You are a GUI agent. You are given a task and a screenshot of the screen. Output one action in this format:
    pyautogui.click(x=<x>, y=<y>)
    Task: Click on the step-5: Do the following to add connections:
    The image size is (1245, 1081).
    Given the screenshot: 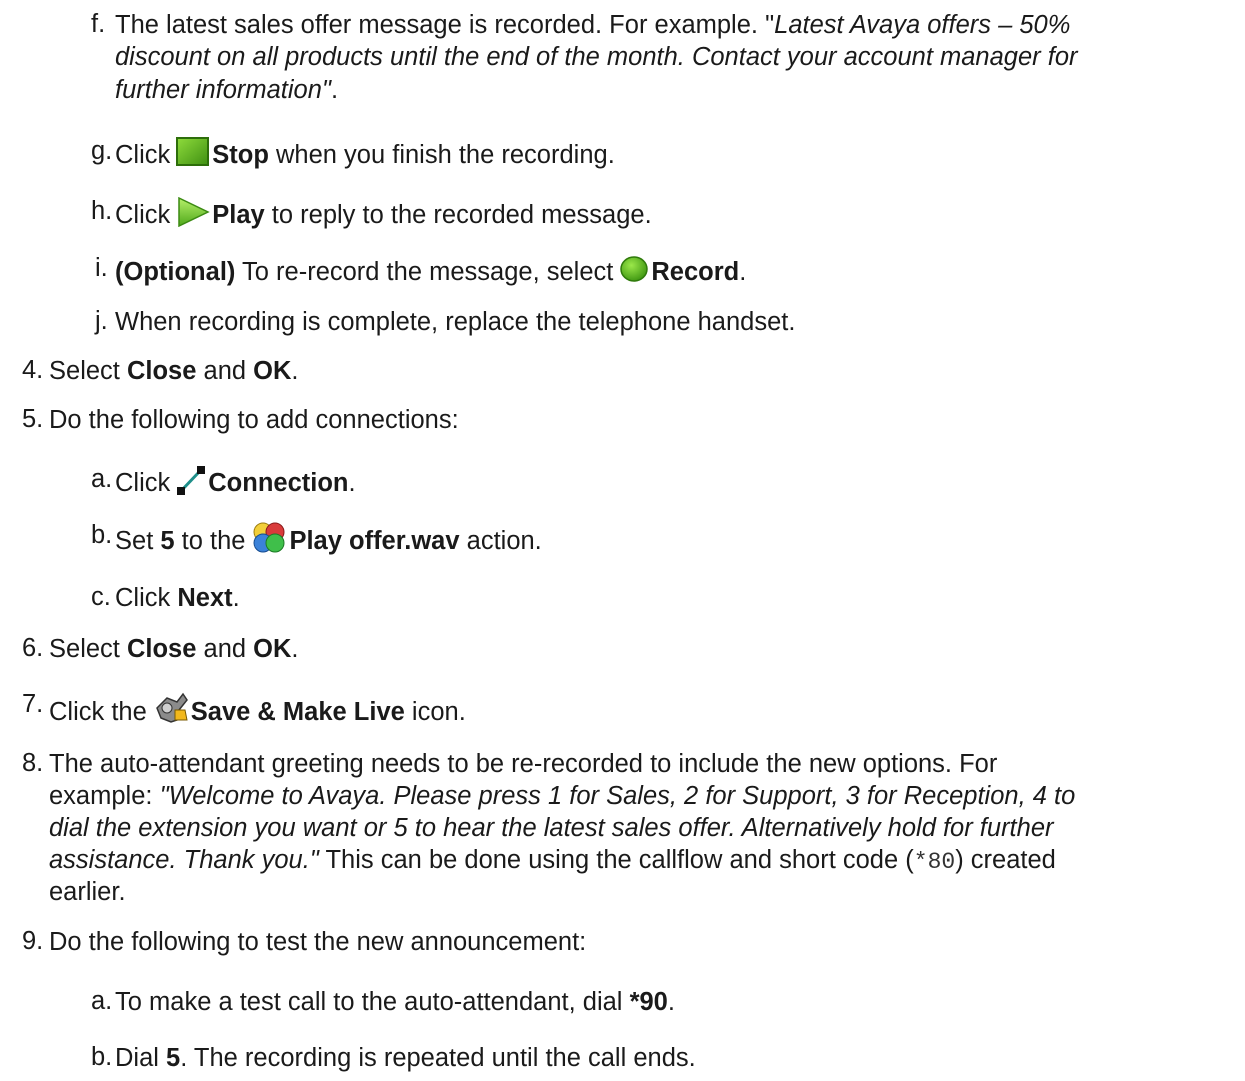 What is the action you would take?
    pyautogui.click(x=254, y=420)
    